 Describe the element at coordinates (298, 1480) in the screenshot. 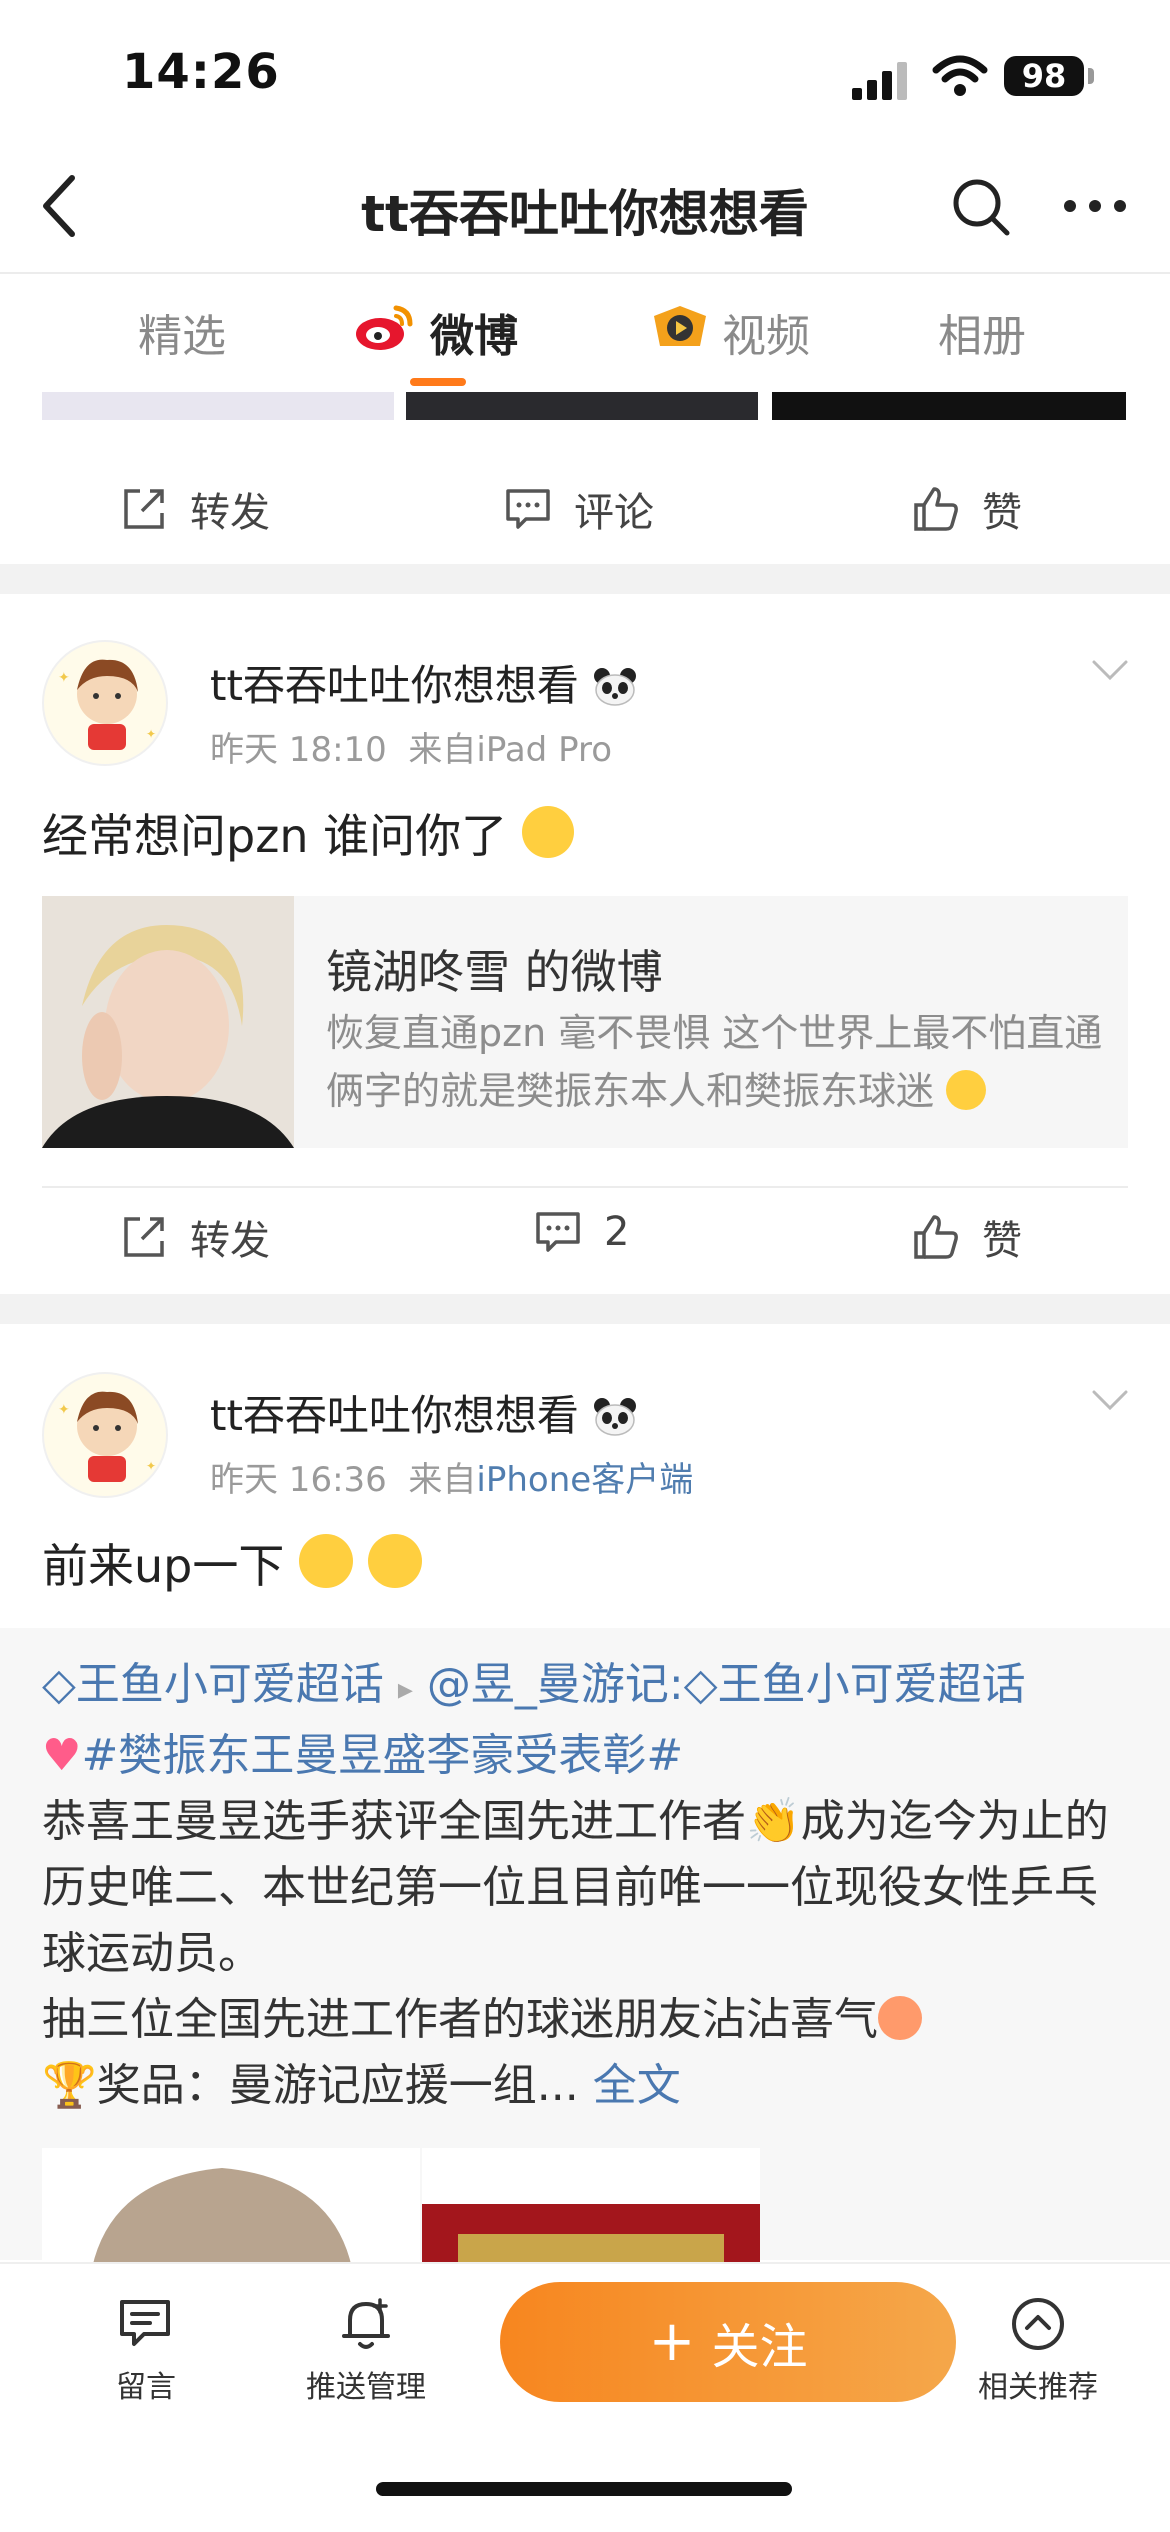

I see `post-time: 昨天 16:36` at that location.